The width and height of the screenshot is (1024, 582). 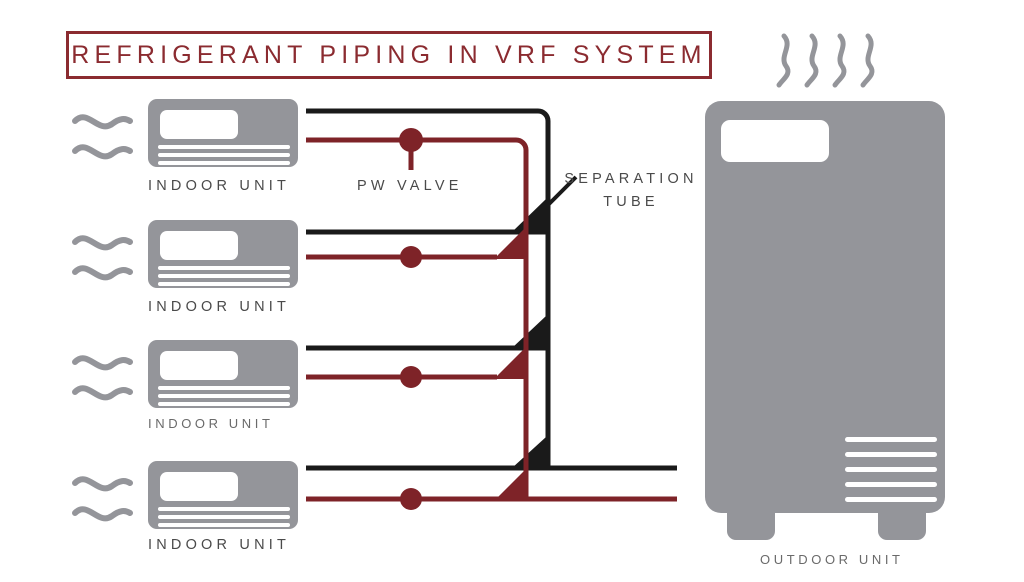 What do you see at coordinates (223, 495) in the screenshot?
I see `indoor-unit-4-graphic` at bounding box center [223, 495].